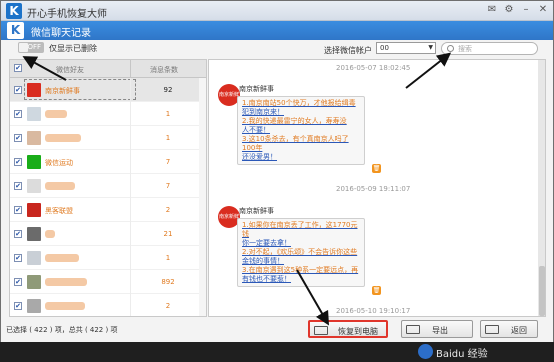 The image size is (554, 362). What do you see at coordinates (542, 291) in the screenshot?
I see `scrollbar-thumb` at bounding box center [542, 291].